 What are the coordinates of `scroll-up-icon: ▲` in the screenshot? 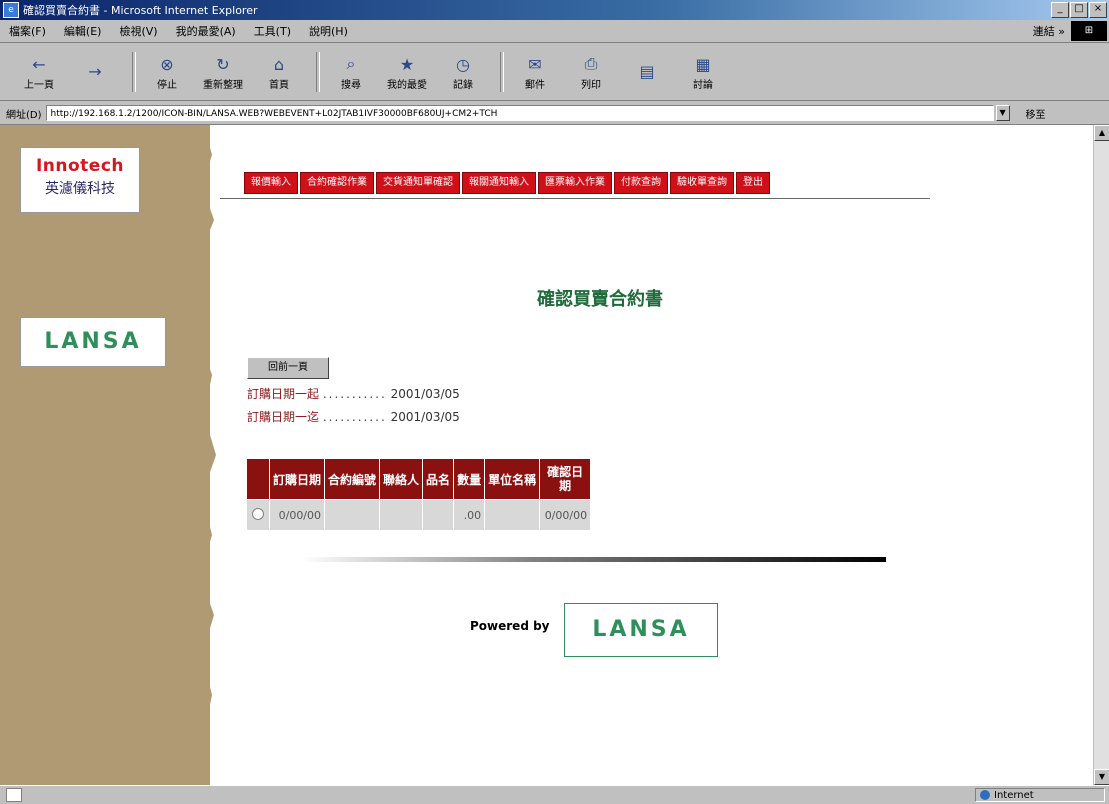 It's located at (1101, 133).